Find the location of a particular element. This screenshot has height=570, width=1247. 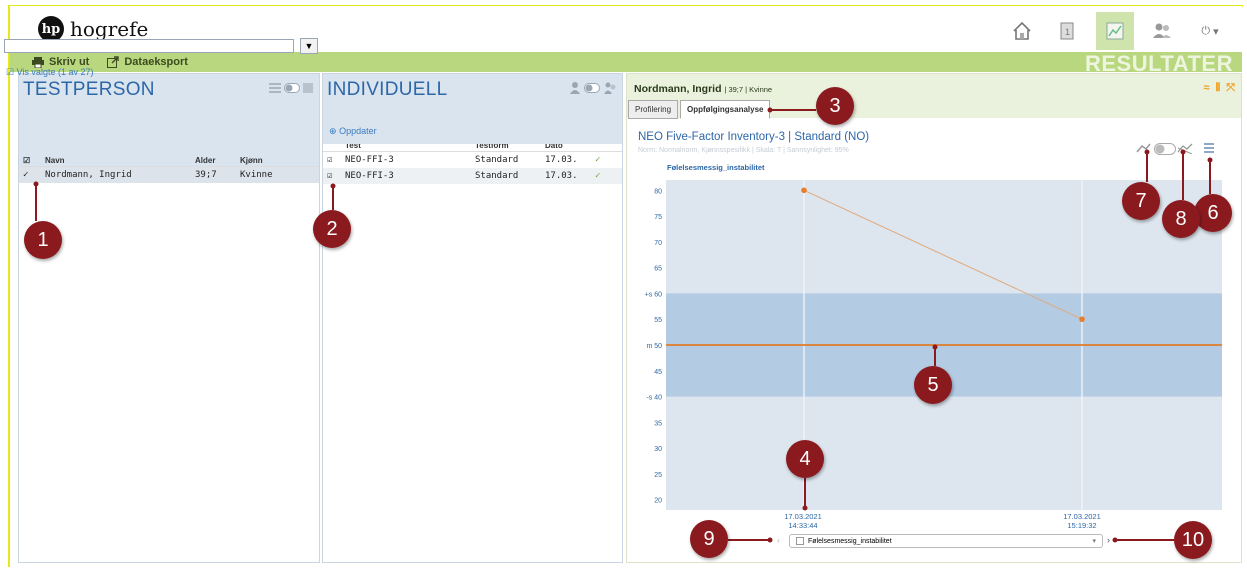

table-header: ☑ Navn Alder Kjønn is located at coordinates (169, 161).